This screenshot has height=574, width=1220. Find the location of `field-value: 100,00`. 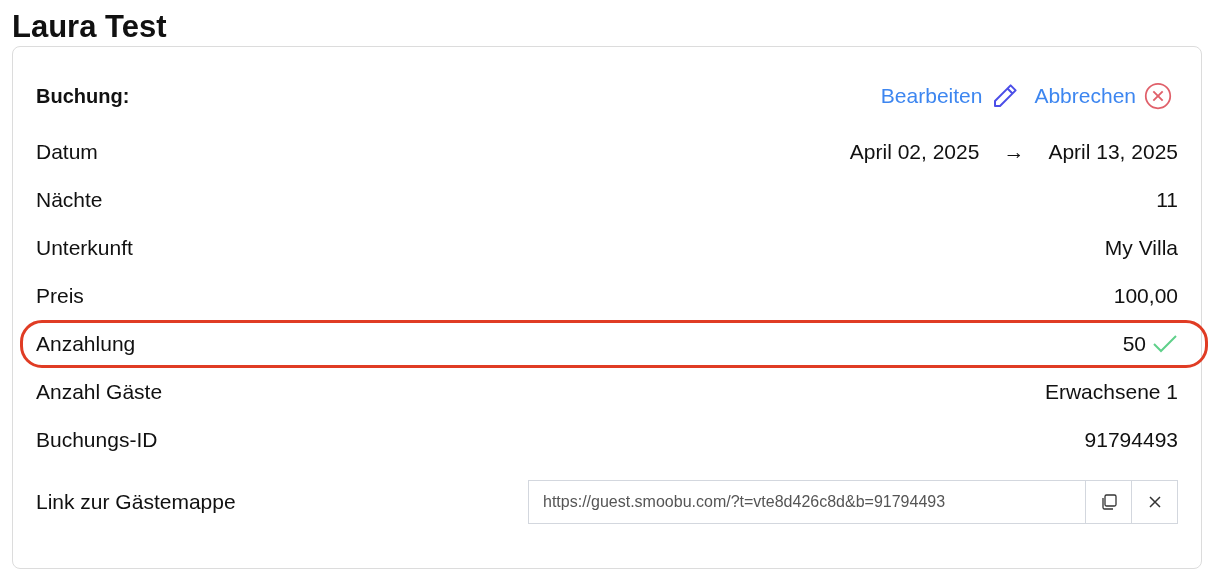

field-value: 100,00 is located at coordinates (1145, 296).